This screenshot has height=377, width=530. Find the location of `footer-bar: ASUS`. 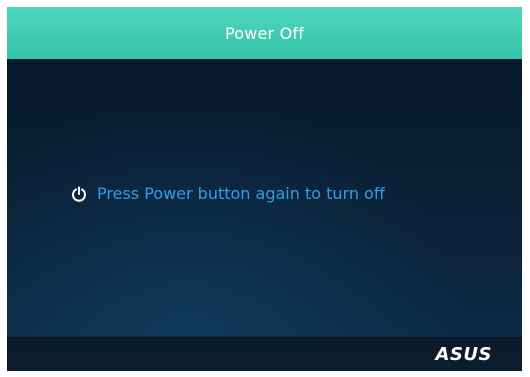

footer-bar: ASUS is located at coordinates (264, 353).